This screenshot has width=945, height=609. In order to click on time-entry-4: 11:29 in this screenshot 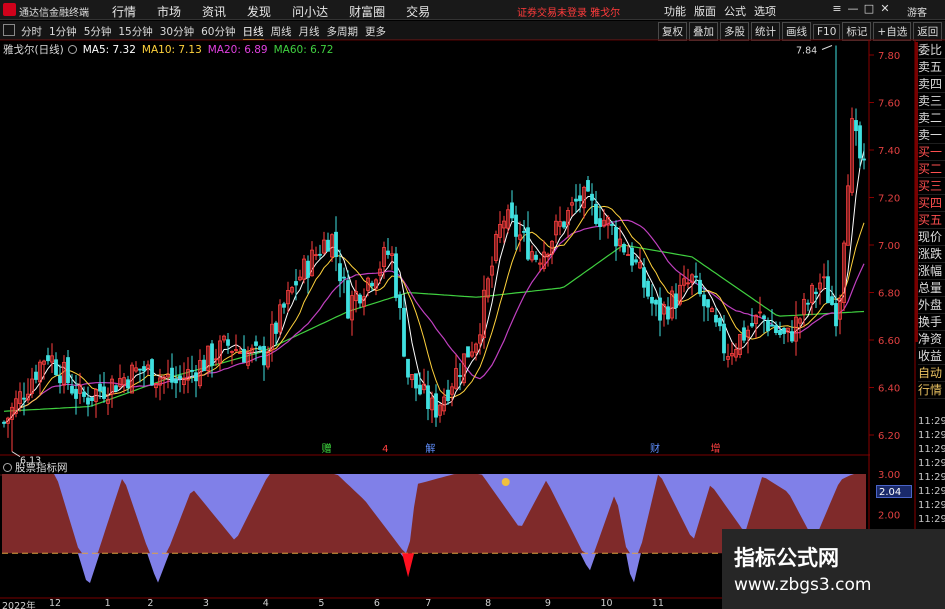, I will do `click(931, 477)`.